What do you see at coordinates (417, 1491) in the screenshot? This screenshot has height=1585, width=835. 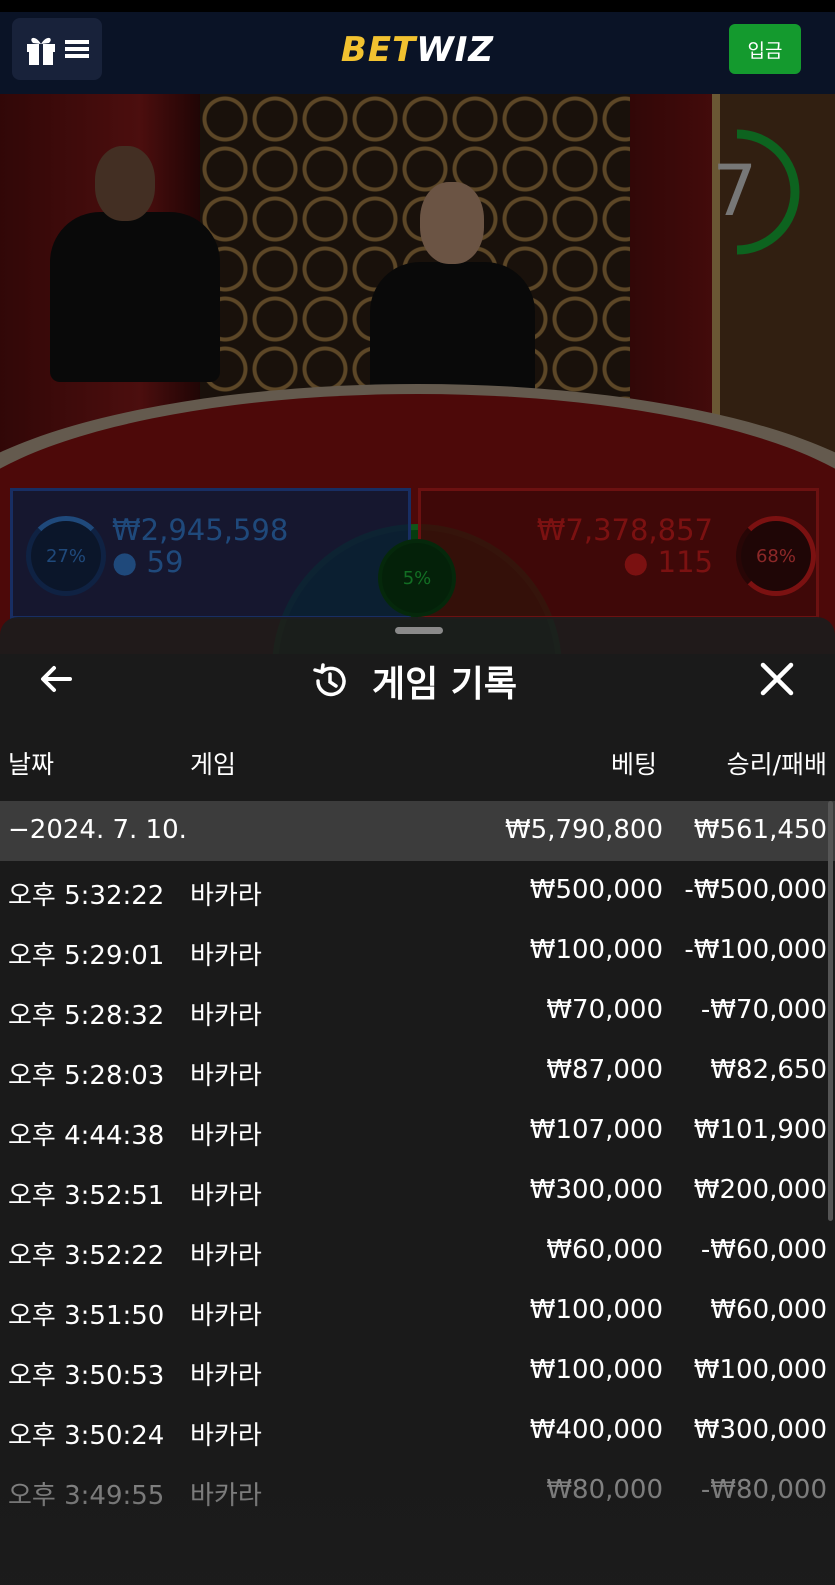 I see `table-row: 오후 3:49:55 바카라 ₩80,000 -₩80,000` at bounding box center [417, 1491].